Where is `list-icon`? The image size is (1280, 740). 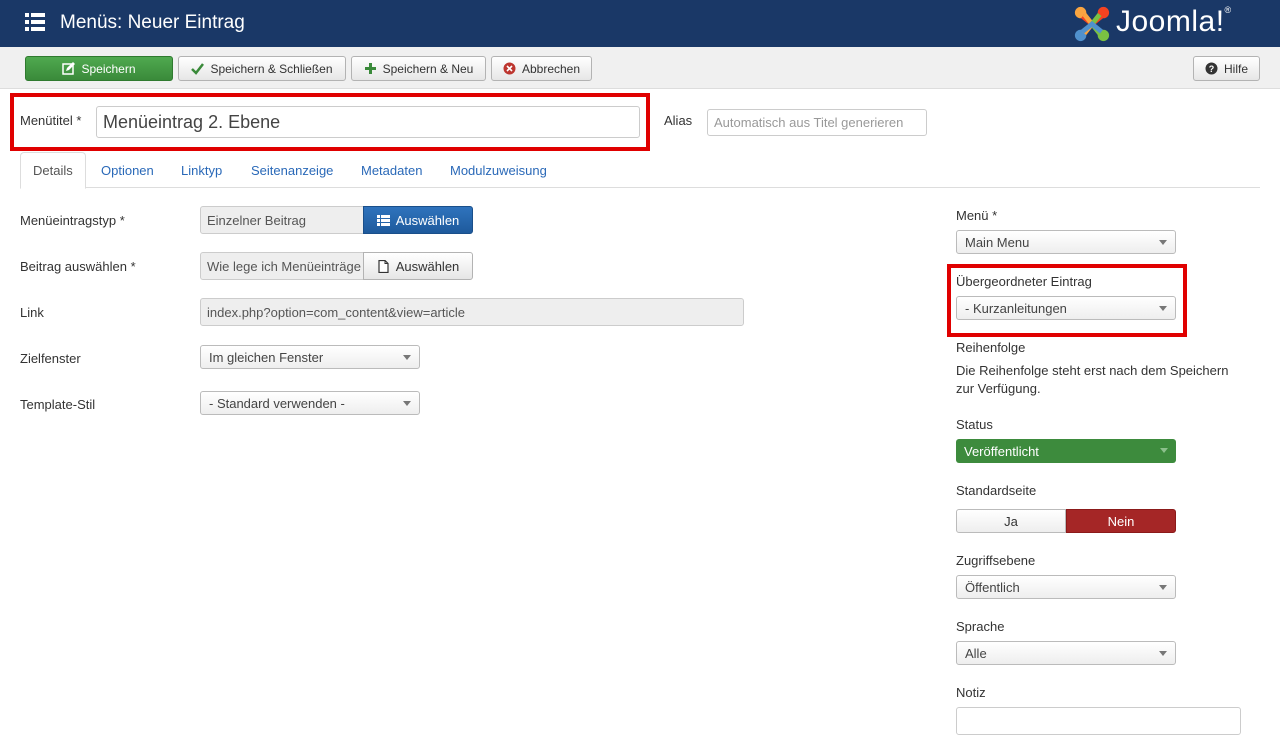
list-icon is located at coordinates (383, 220).